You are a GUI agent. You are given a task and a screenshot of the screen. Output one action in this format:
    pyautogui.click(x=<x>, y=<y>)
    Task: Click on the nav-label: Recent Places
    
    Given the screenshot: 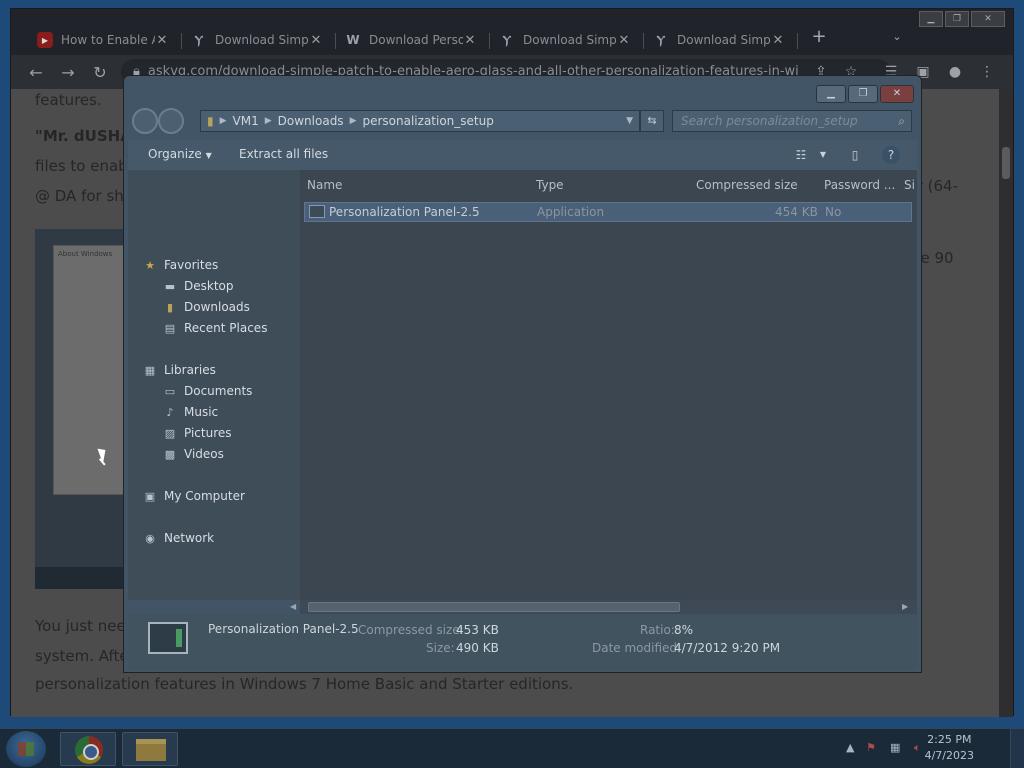 What is the action you would take?
    pyautogui.click(x=226, y=328)
    